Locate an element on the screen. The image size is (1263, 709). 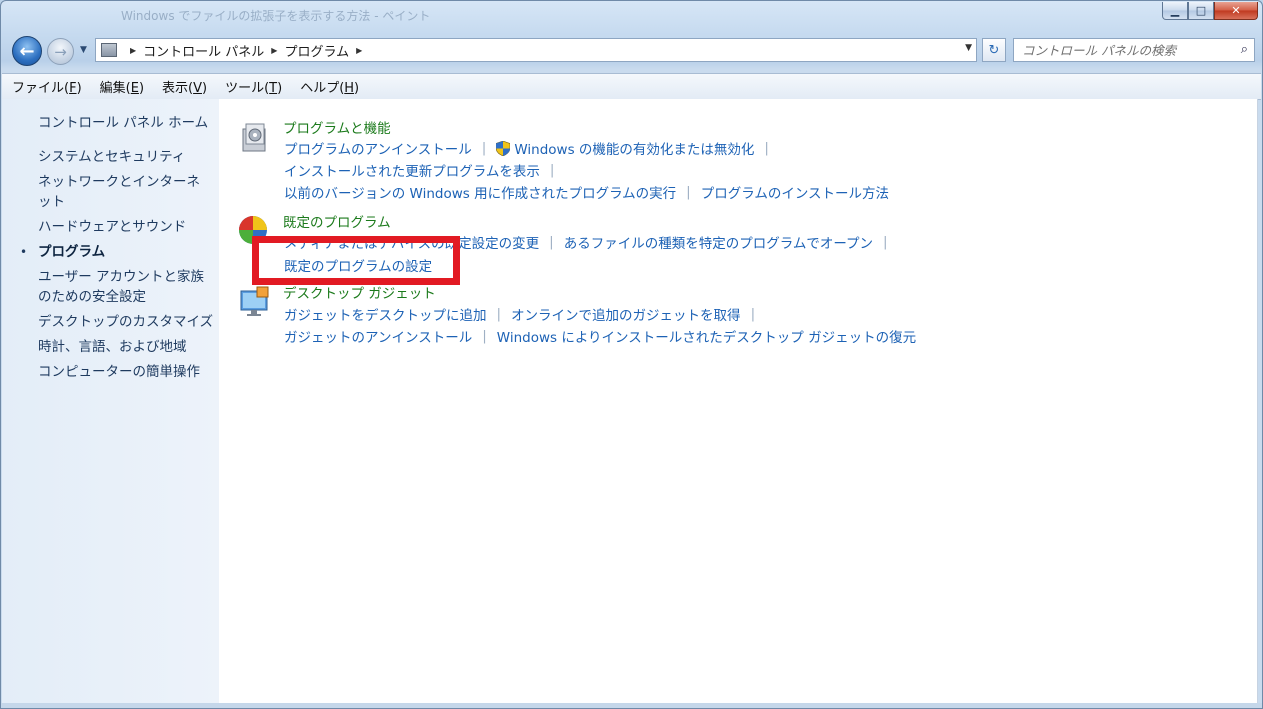
sidebar-item-programs: プログラム is located at coordinates (72, 252).